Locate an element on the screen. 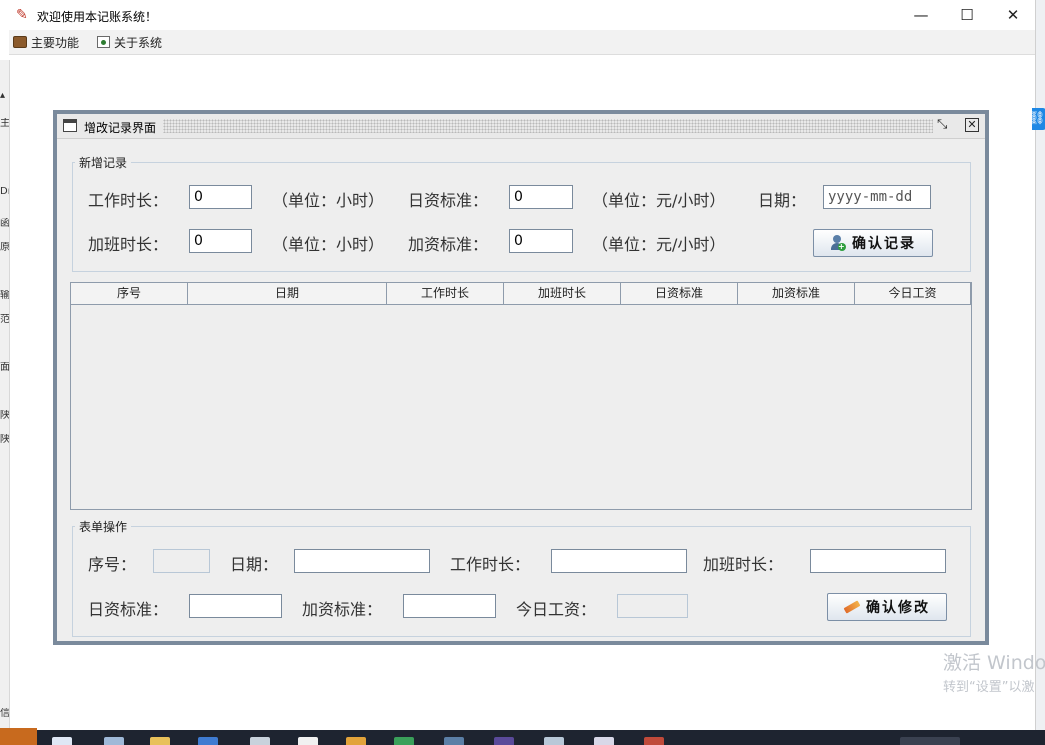 This screenshot has height=745, width=1045. briefcase-icon is located at coordinates (20, 42).